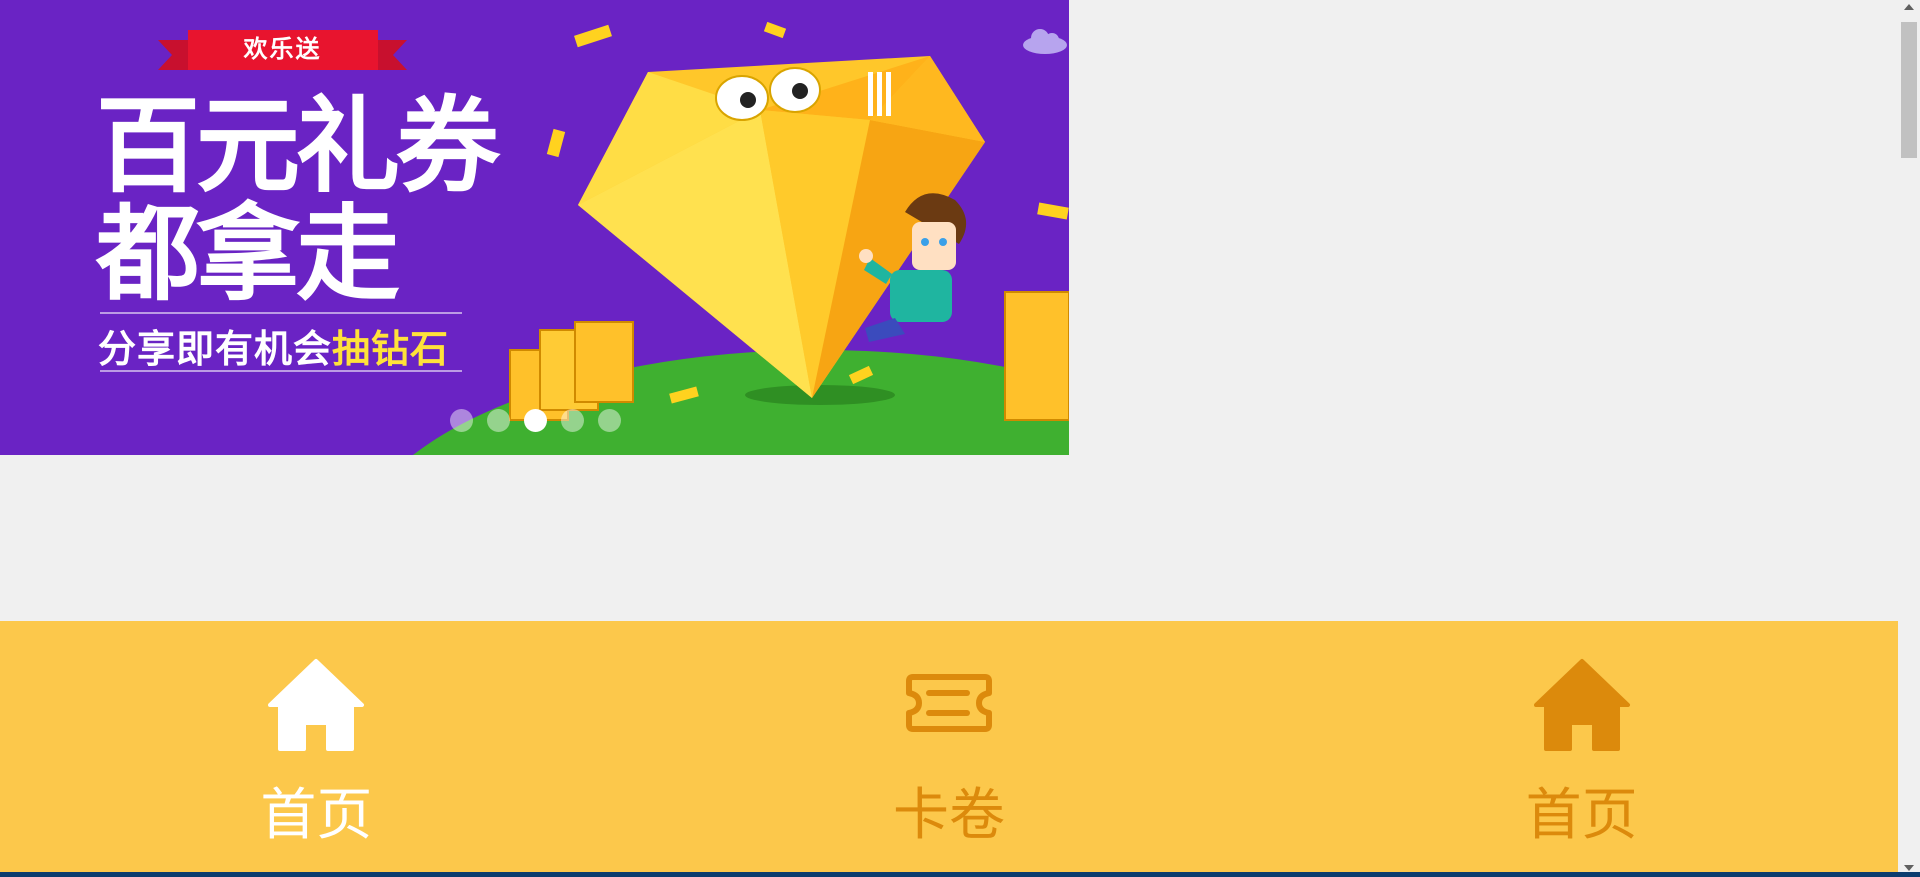 The image size is (1920, 877). I want to click on window-bottom-edge, so click(960, 874).